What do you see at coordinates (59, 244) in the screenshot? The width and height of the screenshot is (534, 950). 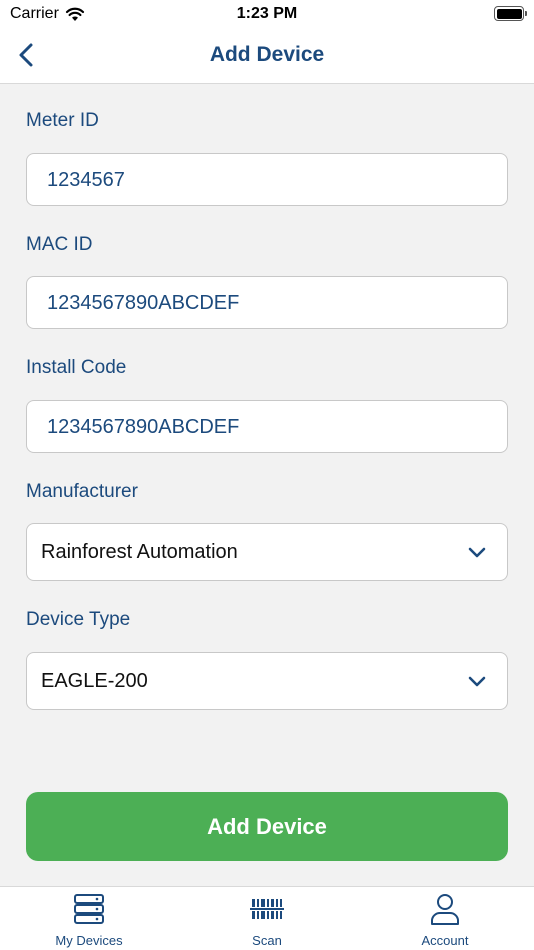 I see `mac-id-label: MAC ID` at bounding box center [59, 244].